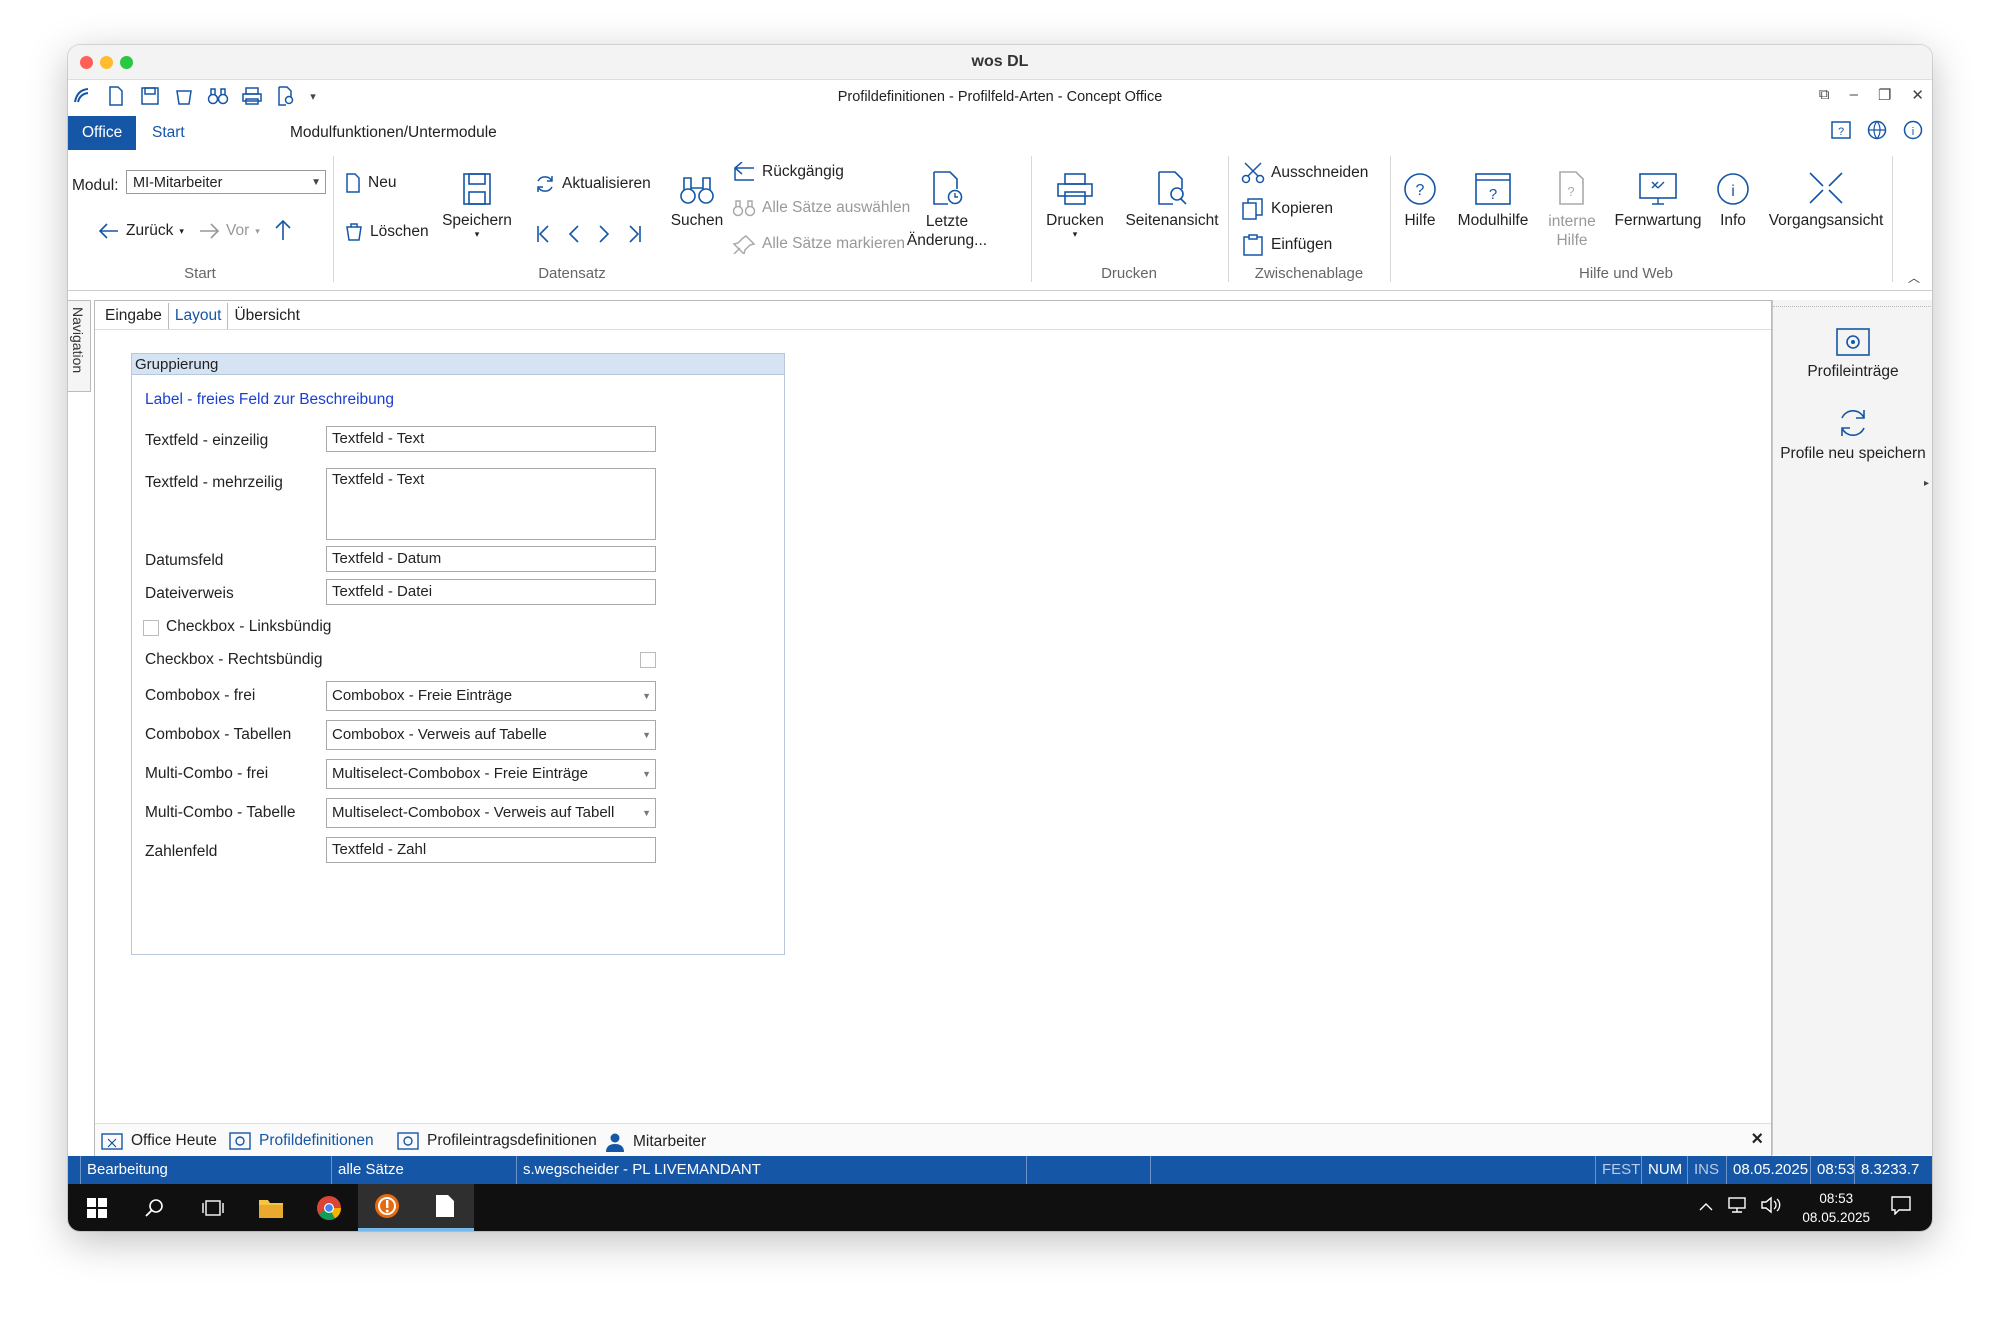 This screenshot has height=1321, width=2000. Describe the element at coordinates (1286, 245) in the screenshot. I see `paste-button: Einfügen` at that location.